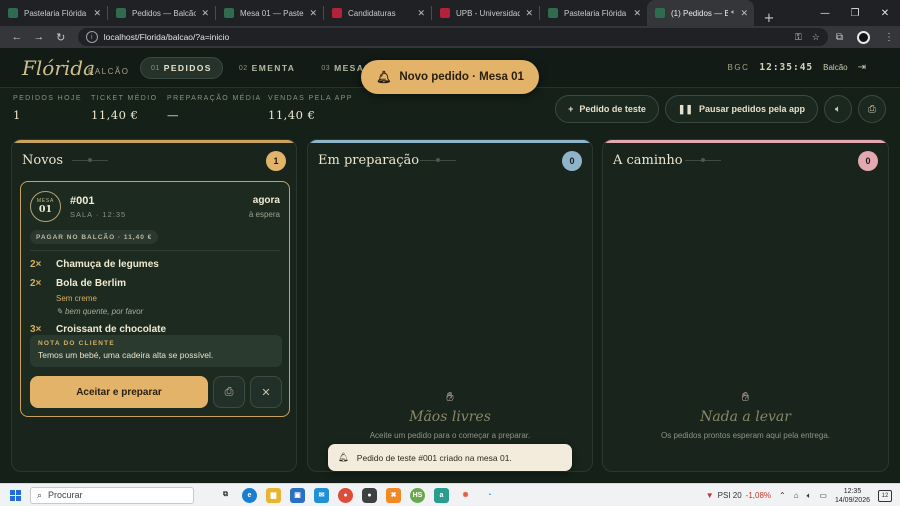 This screenshot has width=900, height=506. I want to click on browser-menu-icon: ⋮, so click(889, 37).